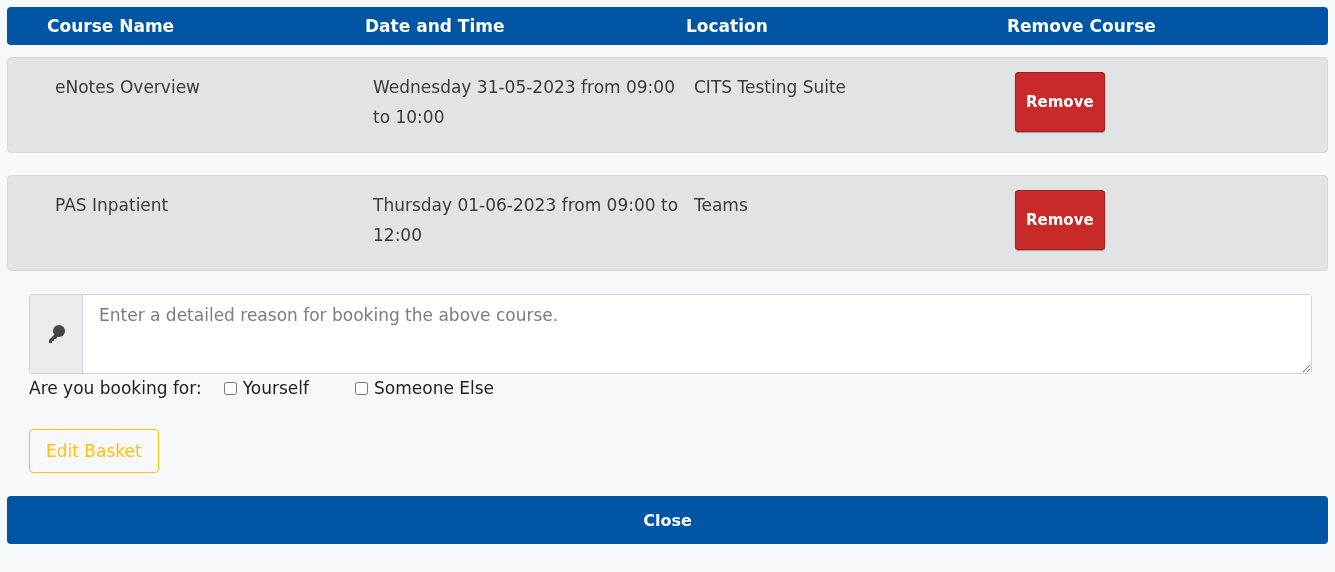 The image size is (1335, 572). Describe the element at coordinates (115, 388) in the screenshot. I see `booking-for-label: Are you booking for:` at that location.